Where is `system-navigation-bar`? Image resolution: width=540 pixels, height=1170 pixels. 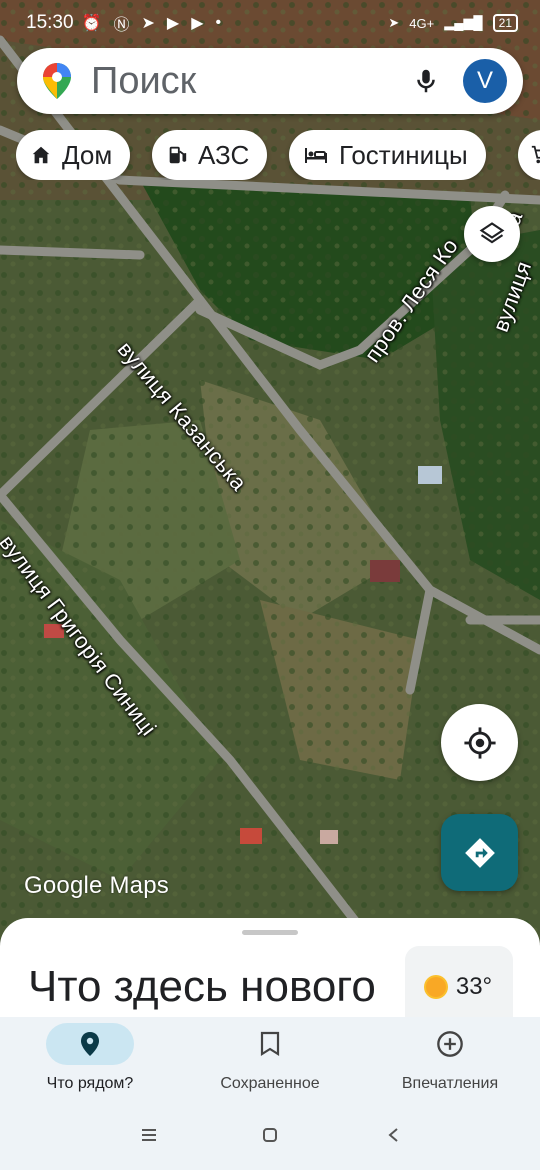 system-navigation-bar is located at coordinates (270, 1137).